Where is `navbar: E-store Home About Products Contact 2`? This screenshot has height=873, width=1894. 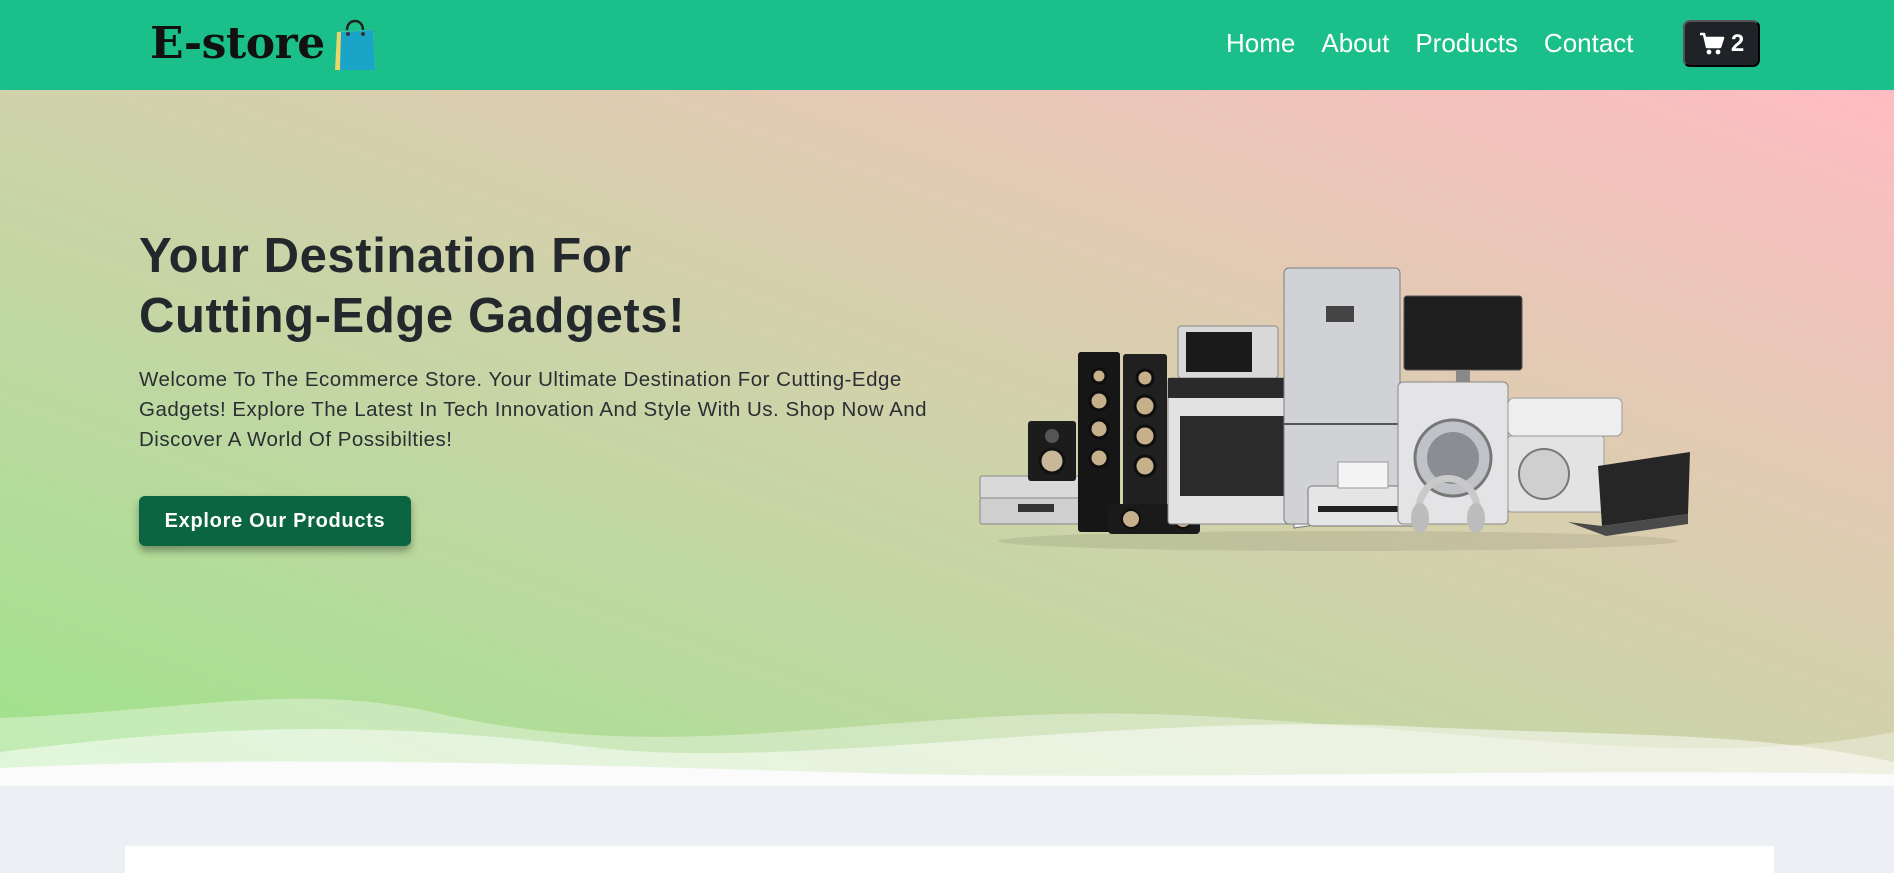 navbar: E-store Home About Products Contact 2 is located at coordinates (947, 45).